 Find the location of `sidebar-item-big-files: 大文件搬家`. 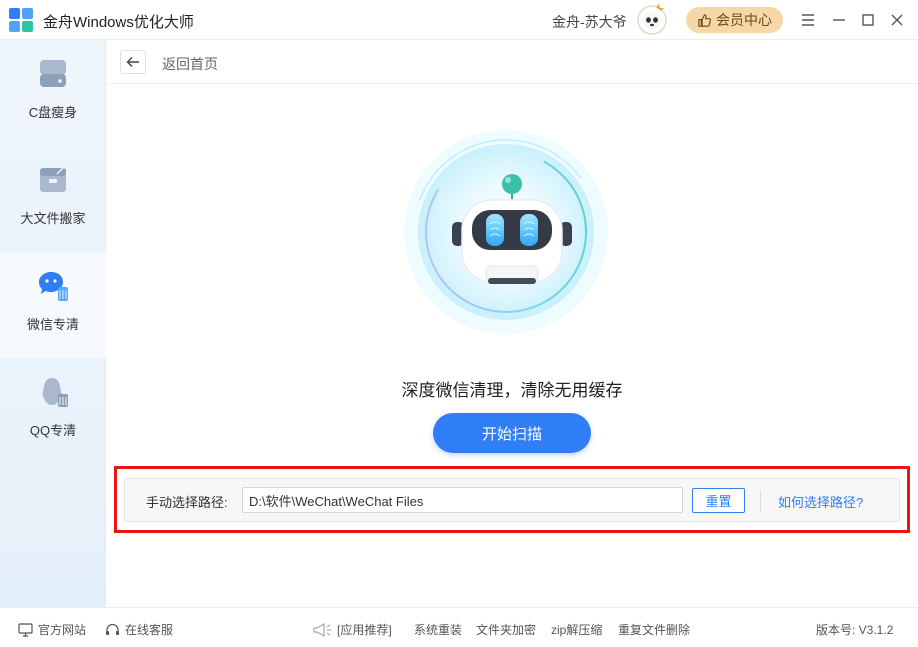

sidebar-item-big-files: 大文件搬家 is located at coordinates (53, 199).